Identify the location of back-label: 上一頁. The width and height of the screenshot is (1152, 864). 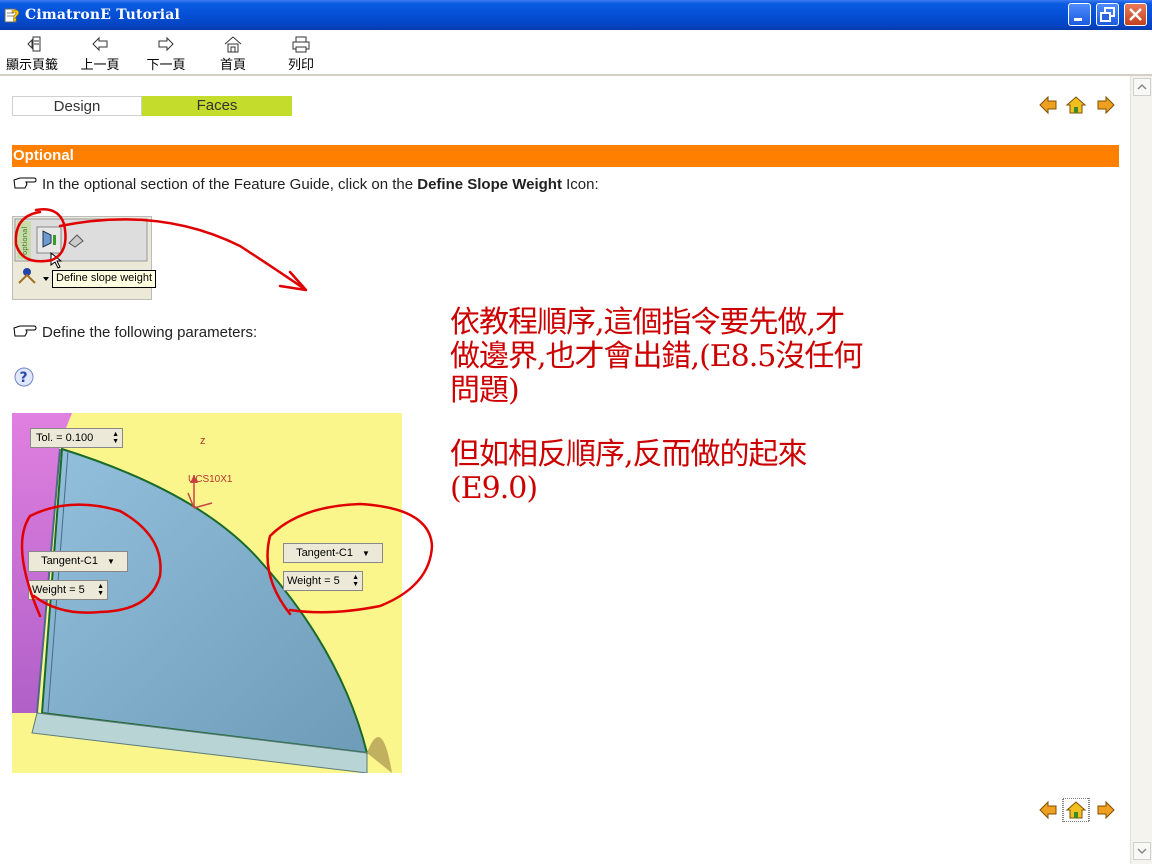
(100, 65).